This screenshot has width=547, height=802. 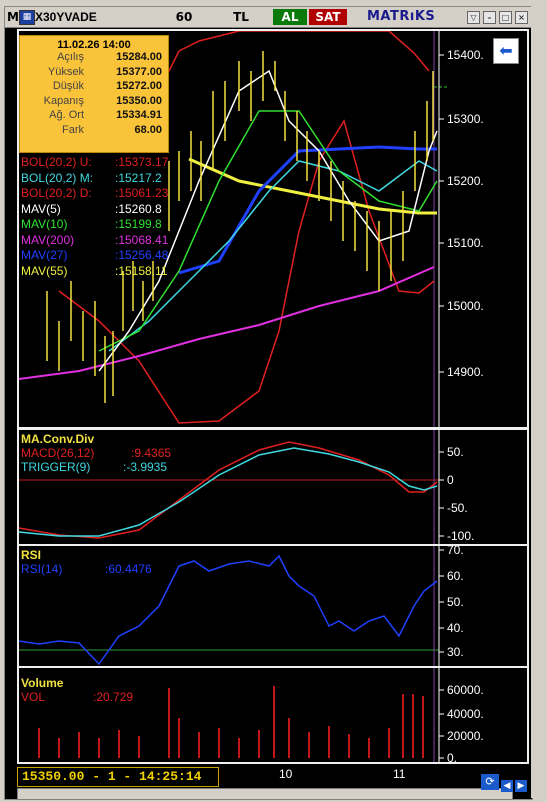 I want to click on indicator-name: MAV(27), so click(x=44, y=255).